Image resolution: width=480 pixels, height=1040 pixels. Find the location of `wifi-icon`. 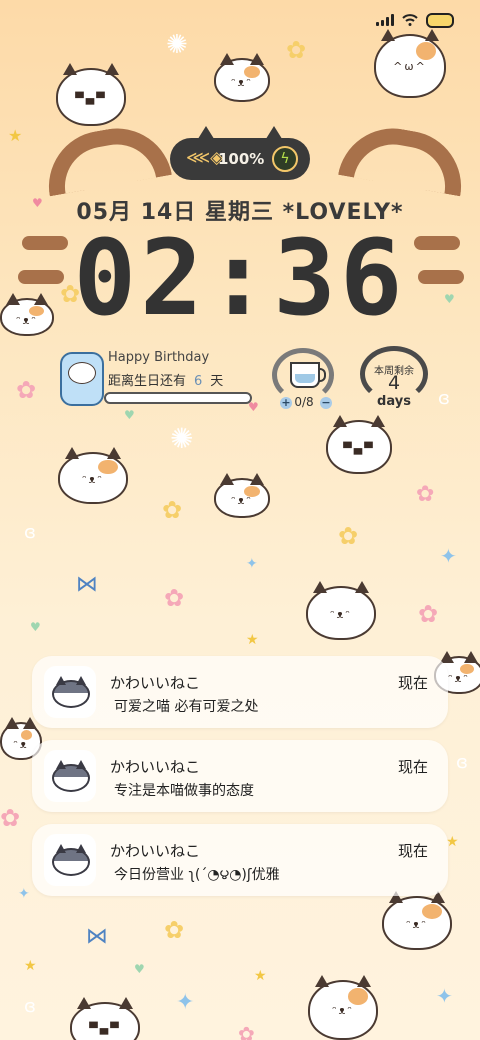

wifi-icon is located at coordinates (410, 20).